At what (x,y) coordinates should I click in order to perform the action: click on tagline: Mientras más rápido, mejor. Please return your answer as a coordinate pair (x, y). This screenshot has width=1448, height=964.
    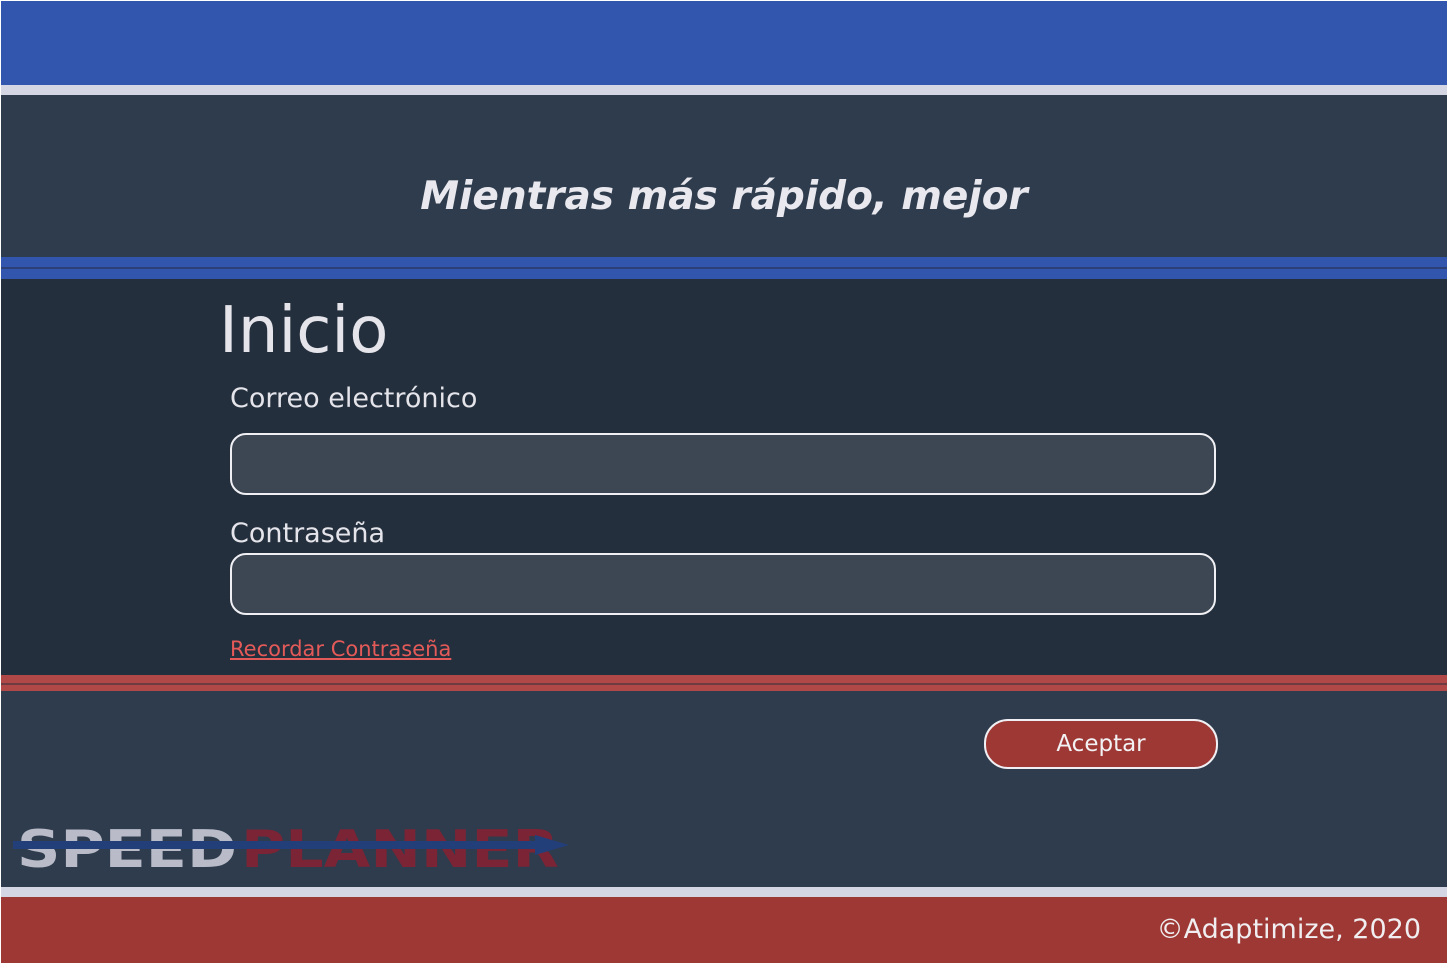
    Looking at the image, I should click on (724, 196).